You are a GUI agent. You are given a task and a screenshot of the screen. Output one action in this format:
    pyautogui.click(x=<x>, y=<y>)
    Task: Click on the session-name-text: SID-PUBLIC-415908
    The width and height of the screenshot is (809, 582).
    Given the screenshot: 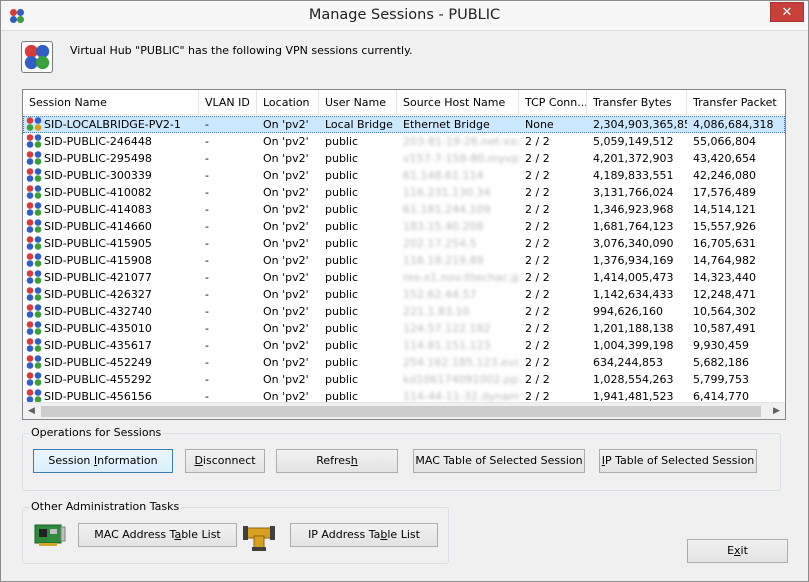 What is the action you would take?
    pyautogui.click(x=98, y=260)
    